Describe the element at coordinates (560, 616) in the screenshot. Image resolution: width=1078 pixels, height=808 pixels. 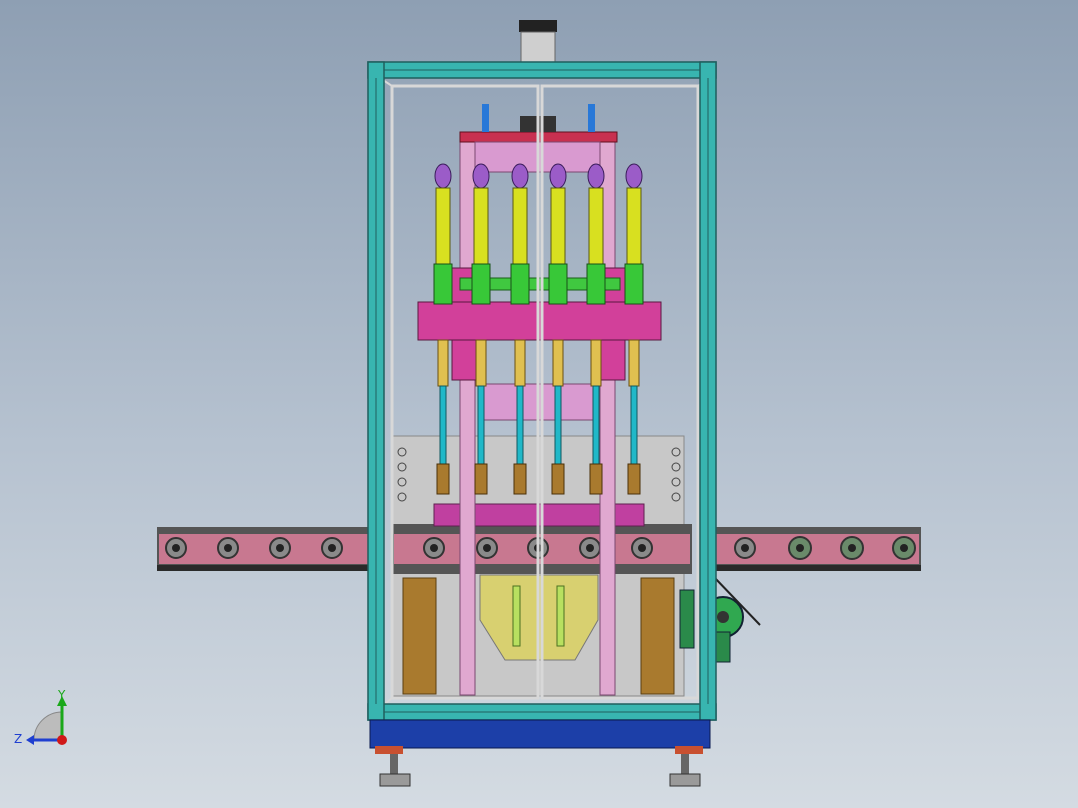
I see `hopper-rod-right` at that location.